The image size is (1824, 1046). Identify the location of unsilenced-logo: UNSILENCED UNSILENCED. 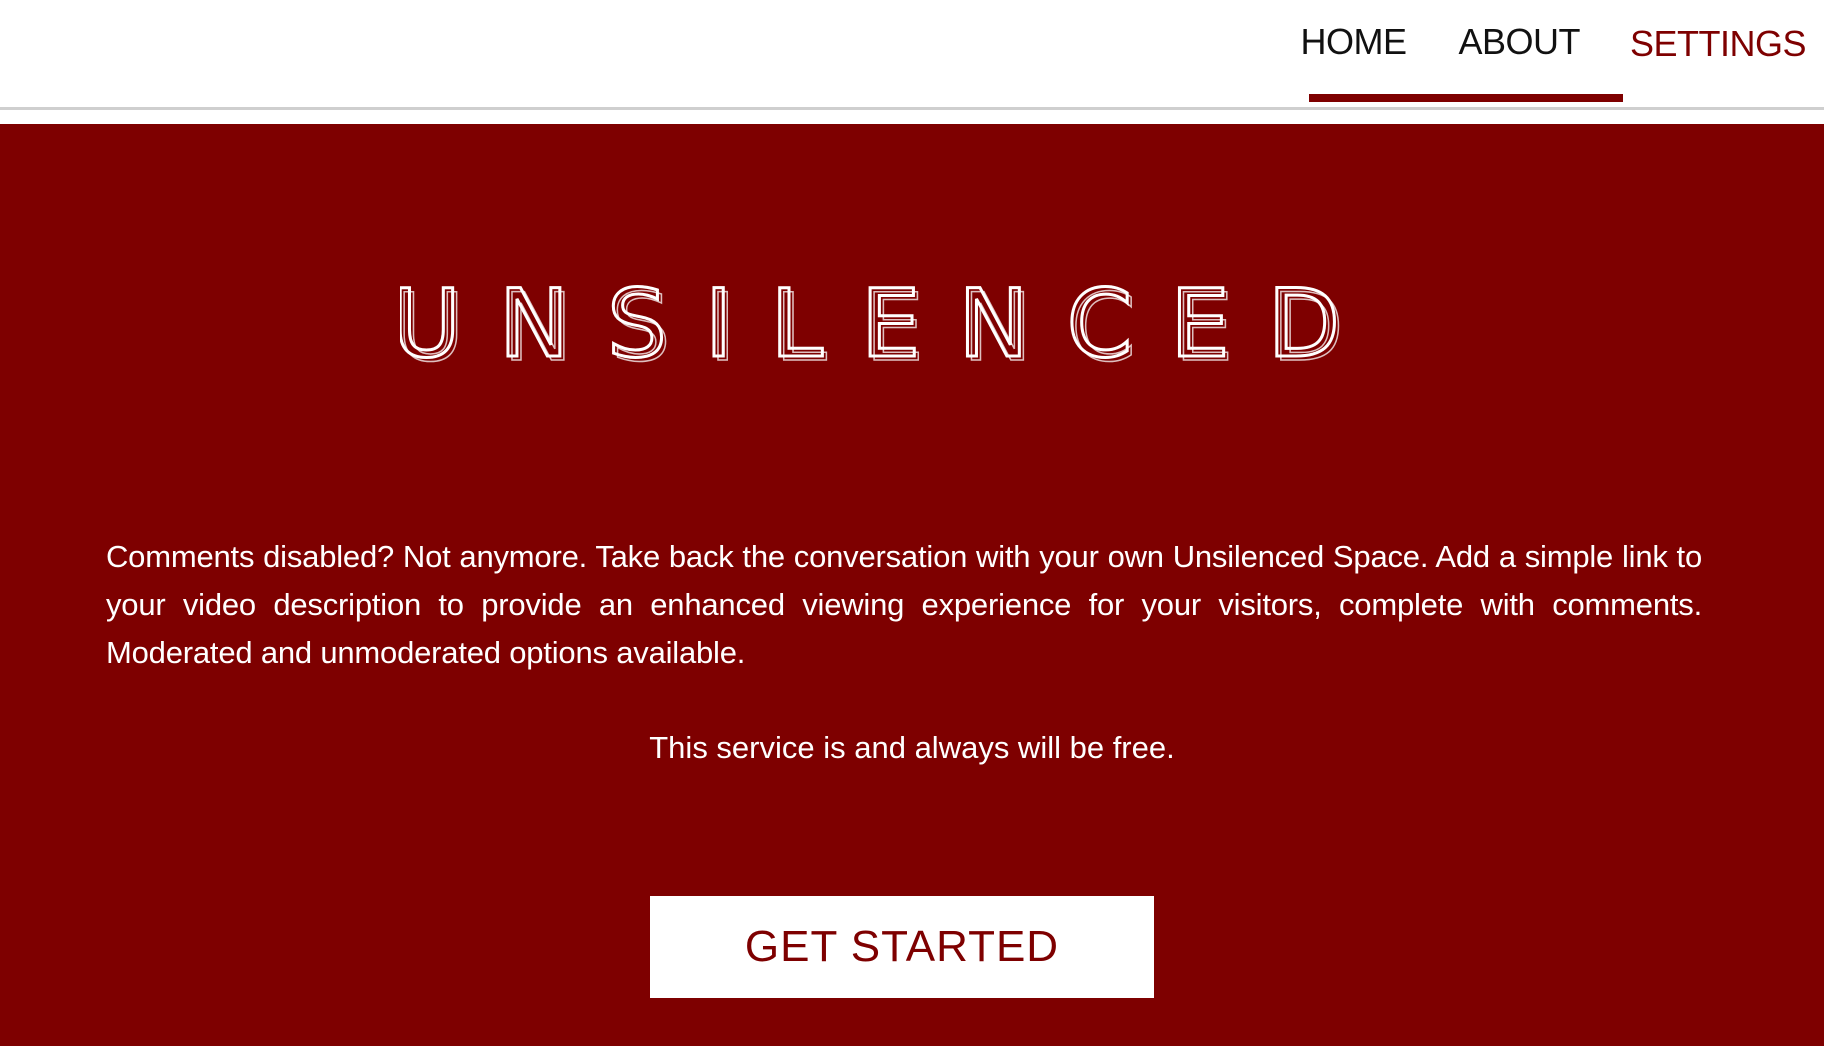
(885, 319).